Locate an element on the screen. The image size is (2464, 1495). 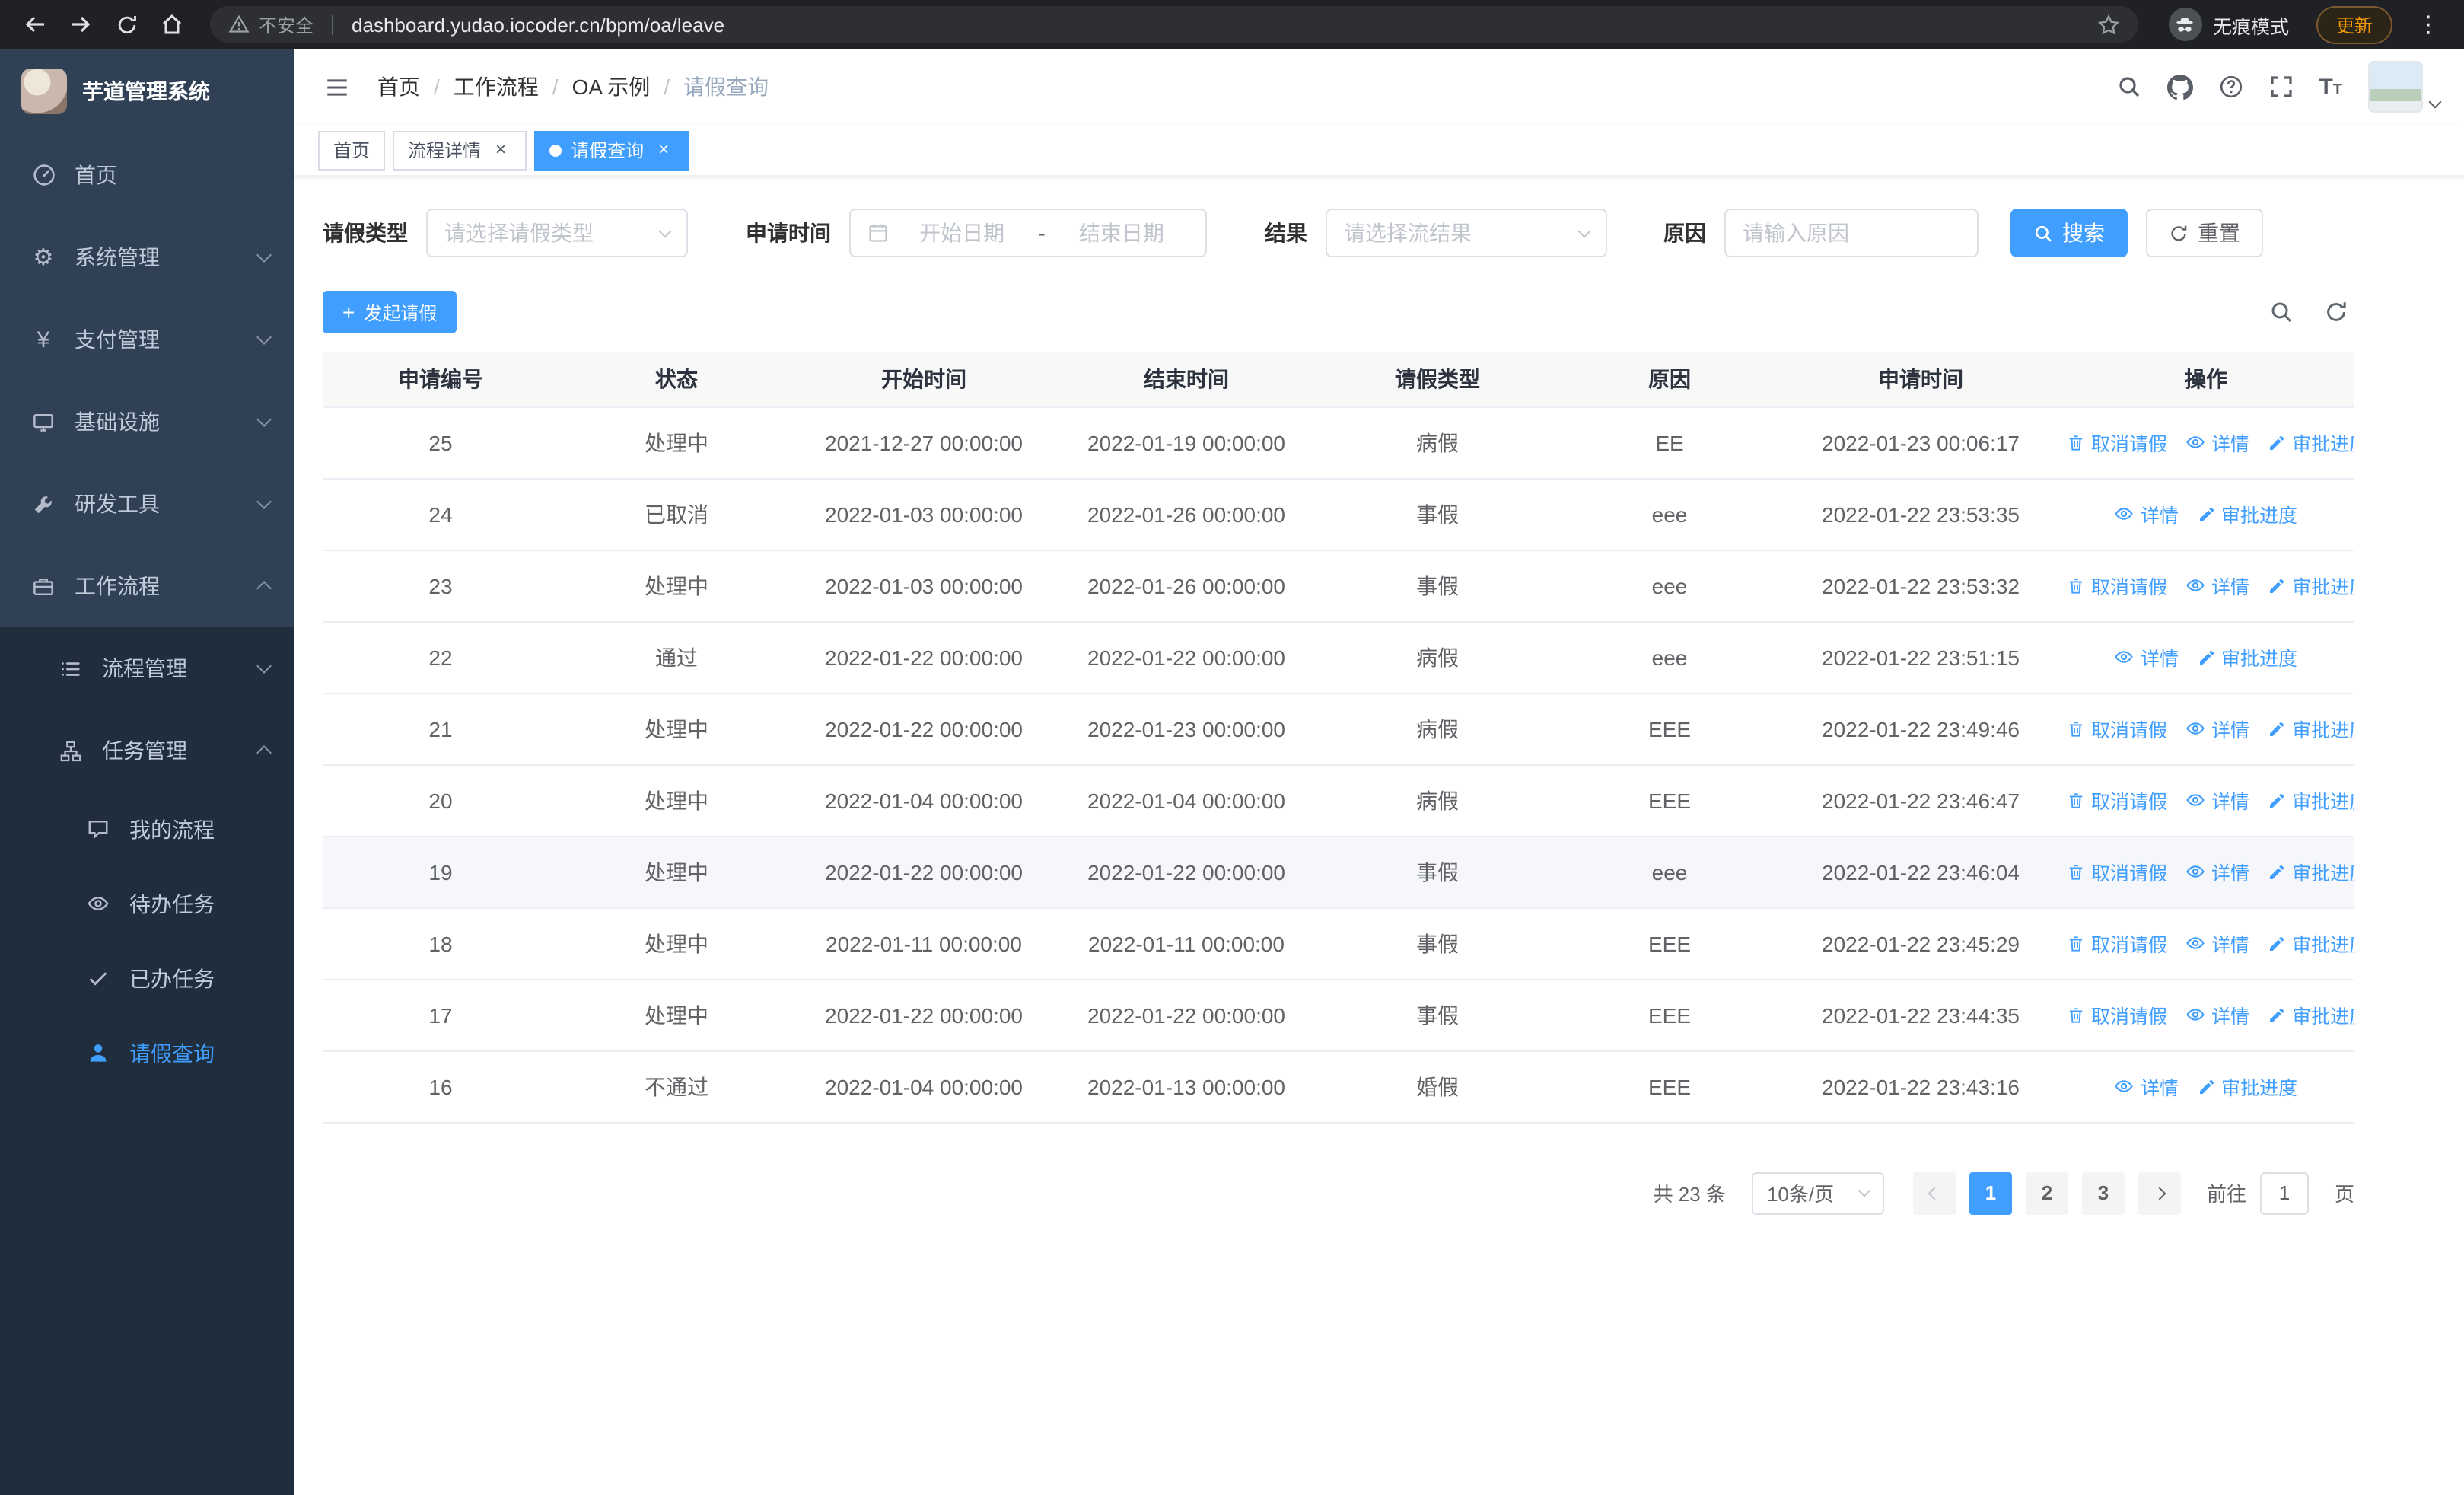
next-page-button is located at coordinates (2159, 1192).